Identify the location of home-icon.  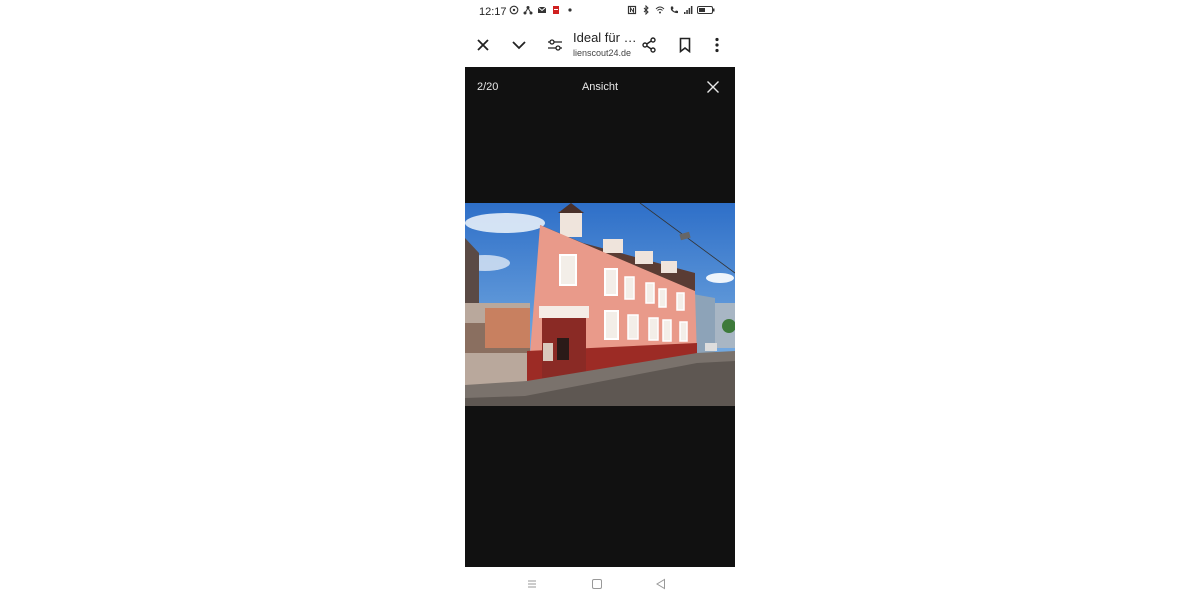
(597, 584).